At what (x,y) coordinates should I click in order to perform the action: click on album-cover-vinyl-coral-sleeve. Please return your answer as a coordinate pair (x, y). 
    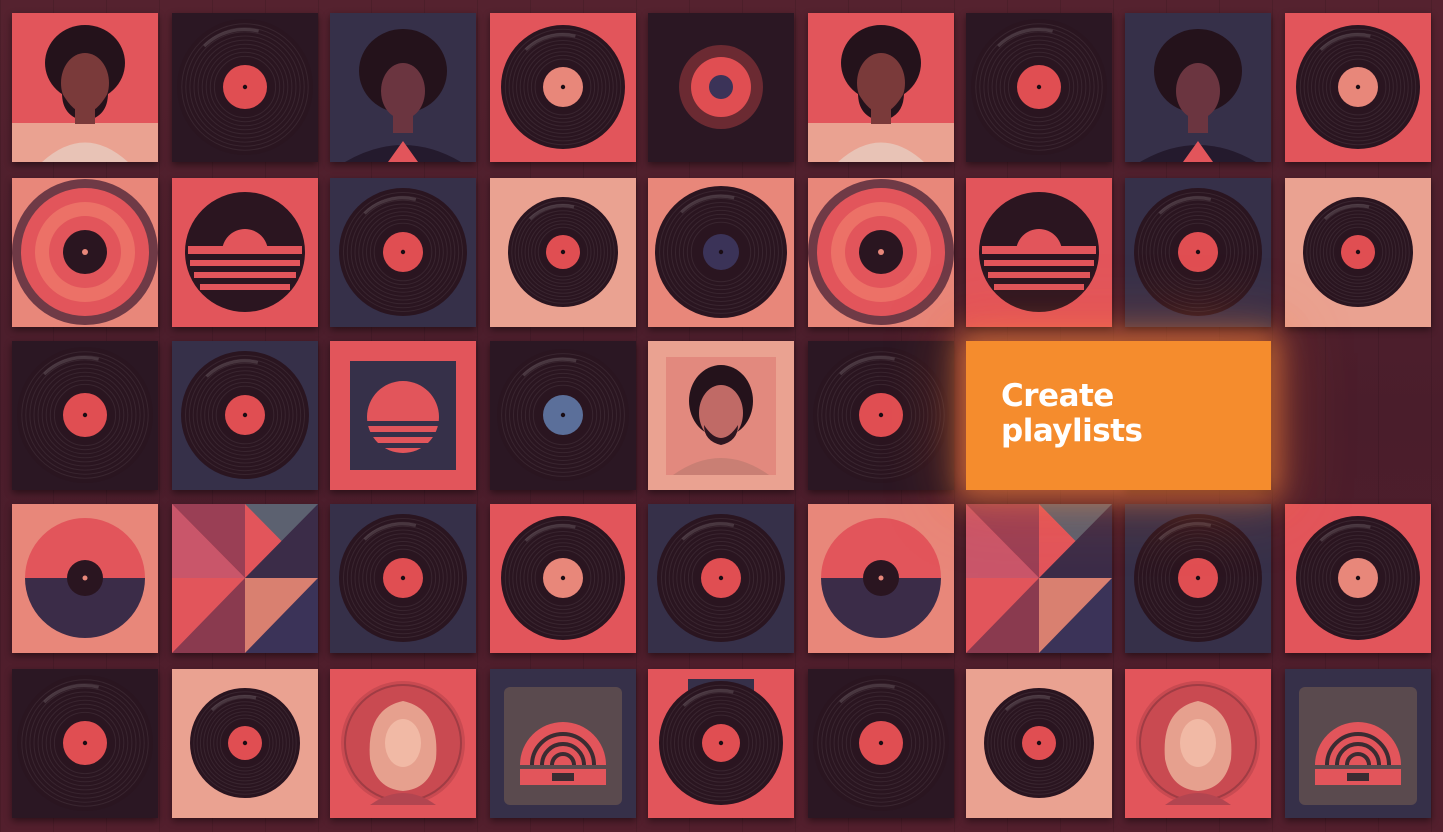
    Looking at the image, I should click on (721, 743).